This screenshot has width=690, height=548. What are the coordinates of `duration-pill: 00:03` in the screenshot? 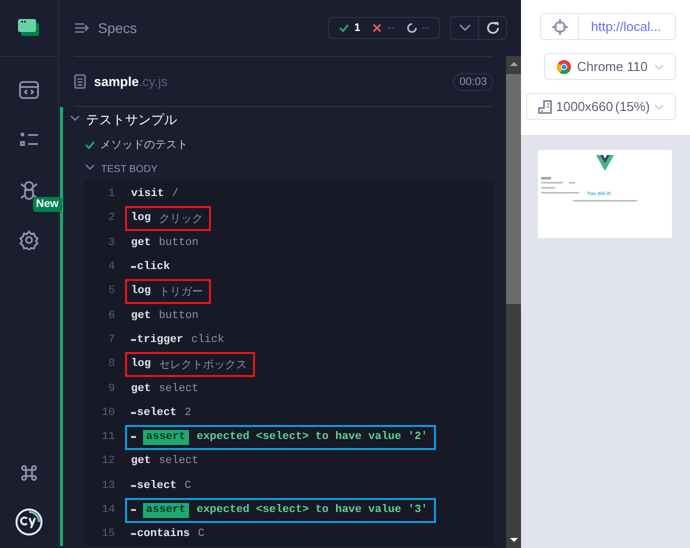 It's located at (473, 81).